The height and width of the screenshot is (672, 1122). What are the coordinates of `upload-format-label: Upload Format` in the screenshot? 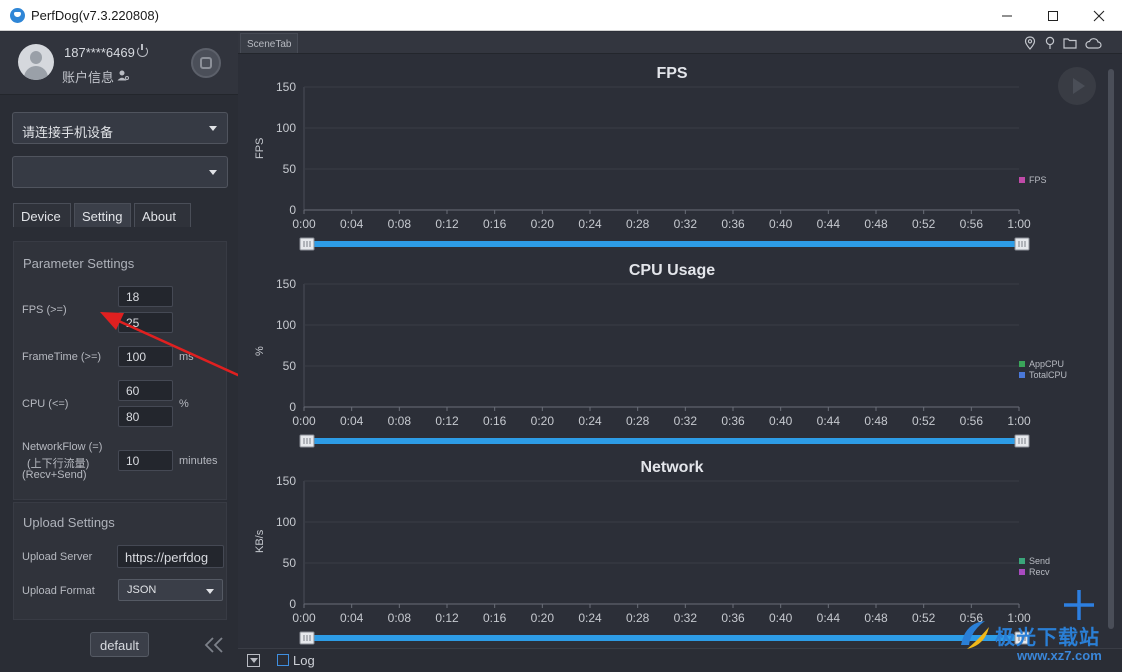 It's located at (58, 591).